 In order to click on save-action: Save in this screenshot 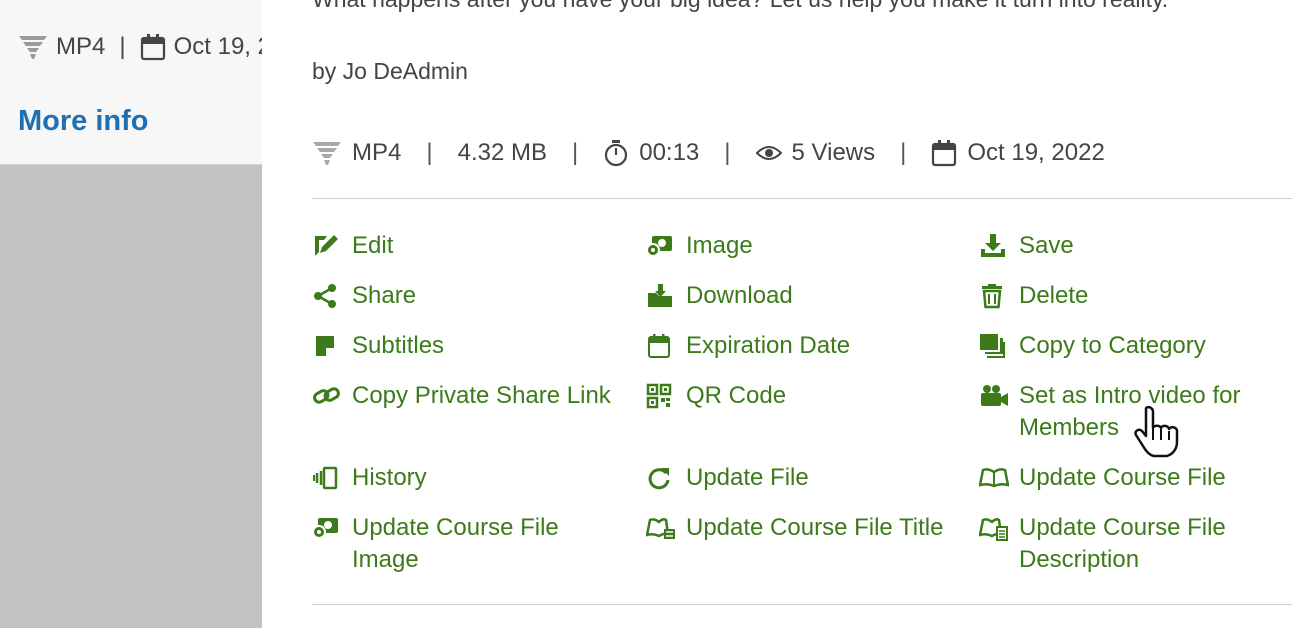, I will do `click(1026, 246)`.